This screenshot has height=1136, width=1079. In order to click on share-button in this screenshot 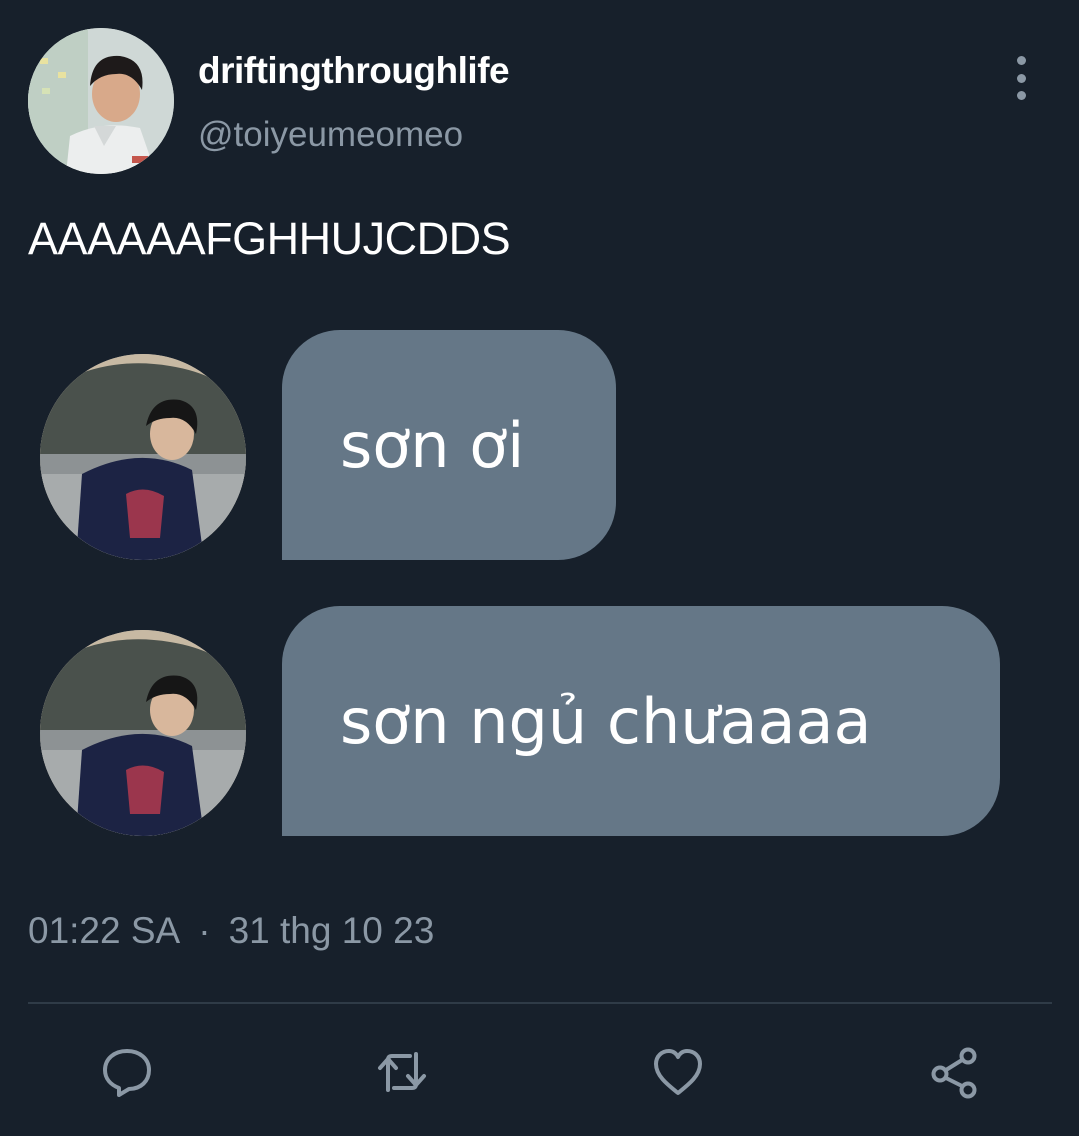, I will do `click(954, 1072)`.